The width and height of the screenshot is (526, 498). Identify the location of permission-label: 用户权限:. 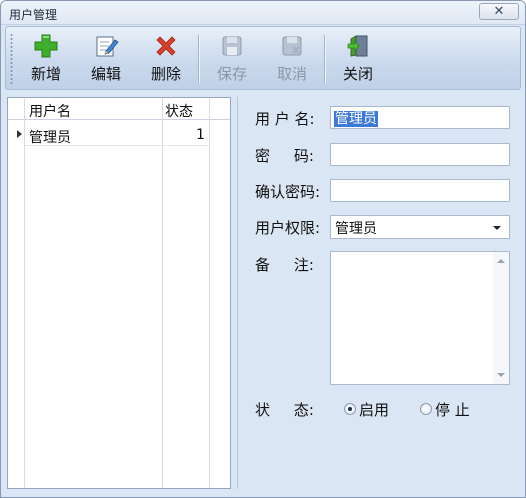
(288, 228).